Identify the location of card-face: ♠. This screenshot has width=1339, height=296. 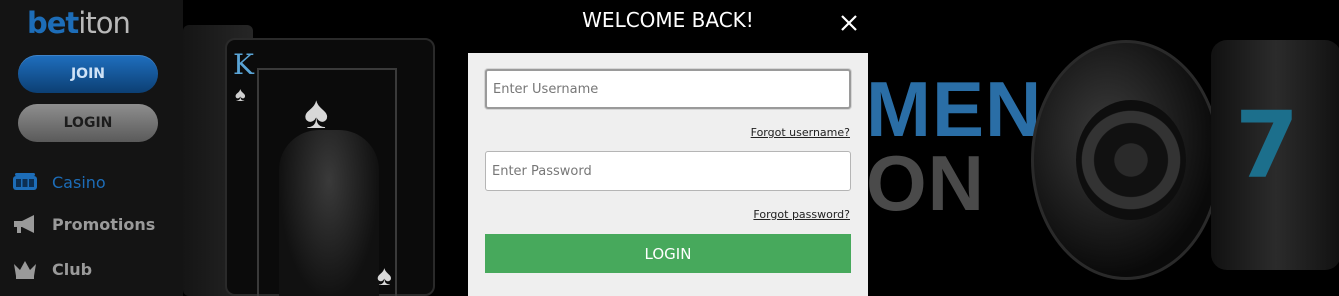
(327, 182).